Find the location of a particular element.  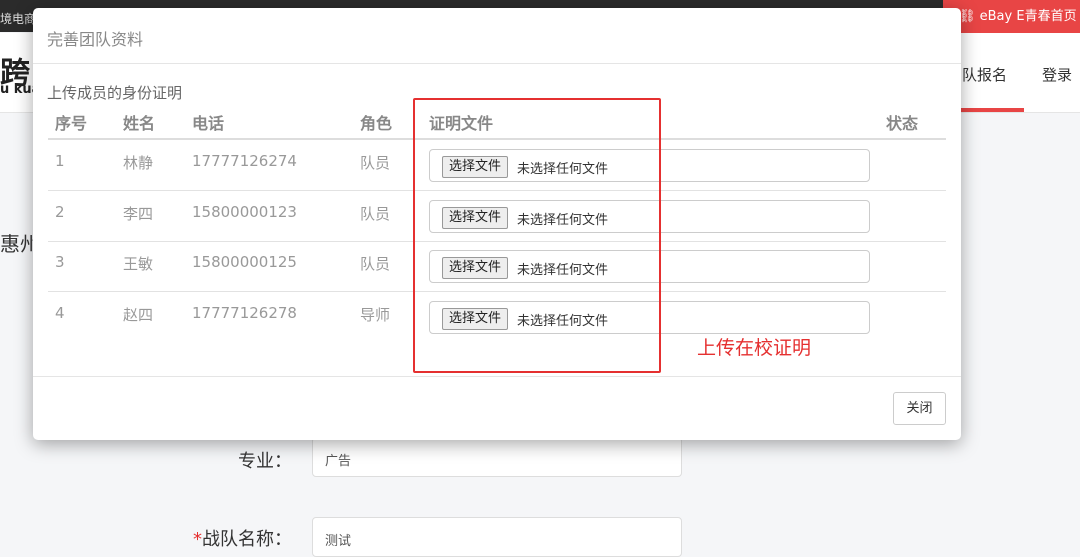

team-name-label: *战队名称： is located at coordinates (192, 538).